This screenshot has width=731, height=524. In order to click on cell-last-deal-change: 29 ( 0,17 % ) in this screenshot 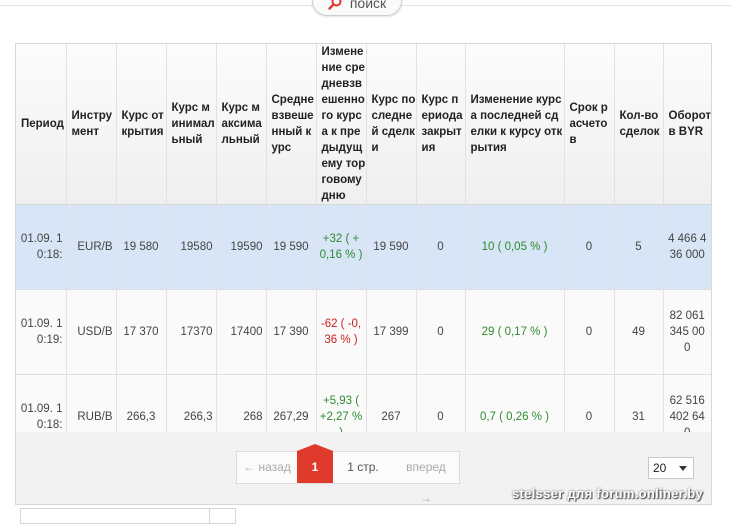, I will do `click(515, 332)`.